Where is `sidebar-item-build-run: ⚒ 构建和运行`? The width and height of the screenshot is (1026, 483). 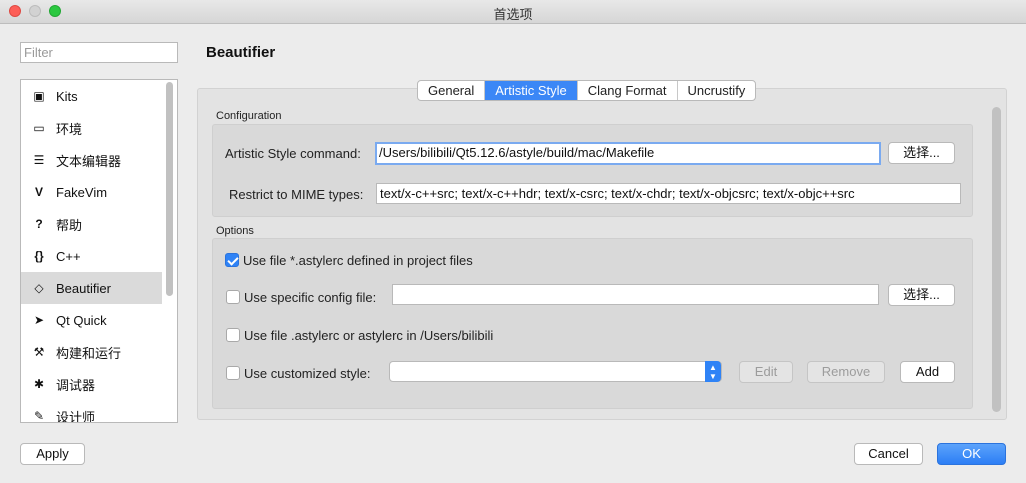 sidebar-item-build-run: ⚒ 构建和运行 is located at coordinates (91, 352).